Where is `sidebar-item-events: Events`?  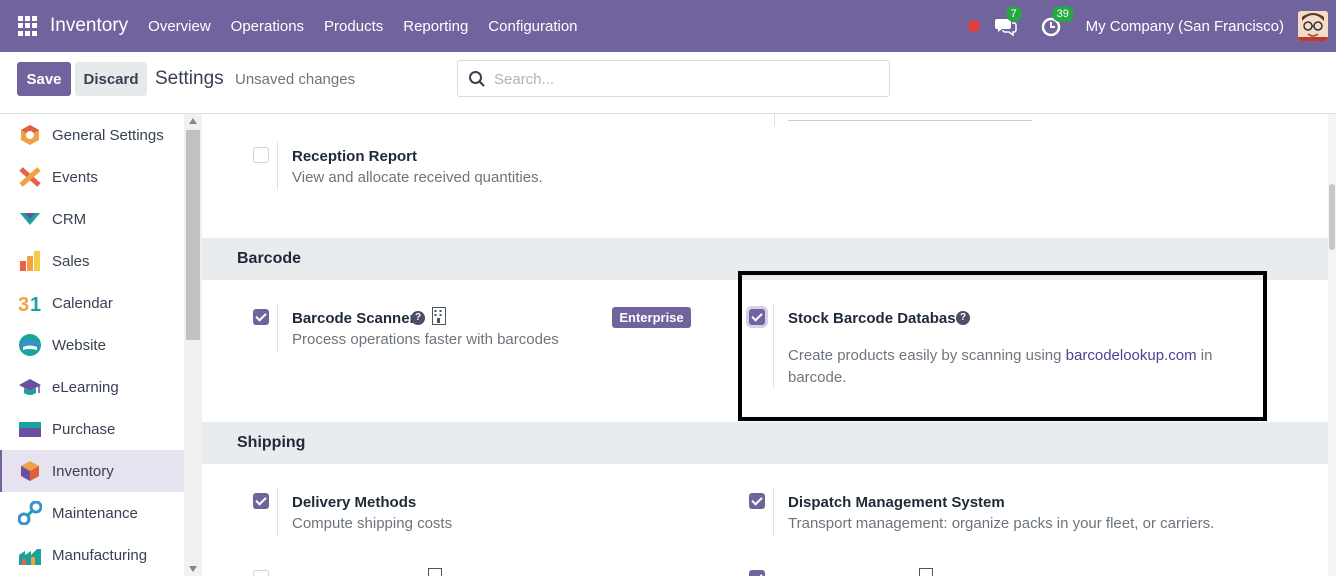
sidebar-item-events: Events is located at coordinates (92, 177).